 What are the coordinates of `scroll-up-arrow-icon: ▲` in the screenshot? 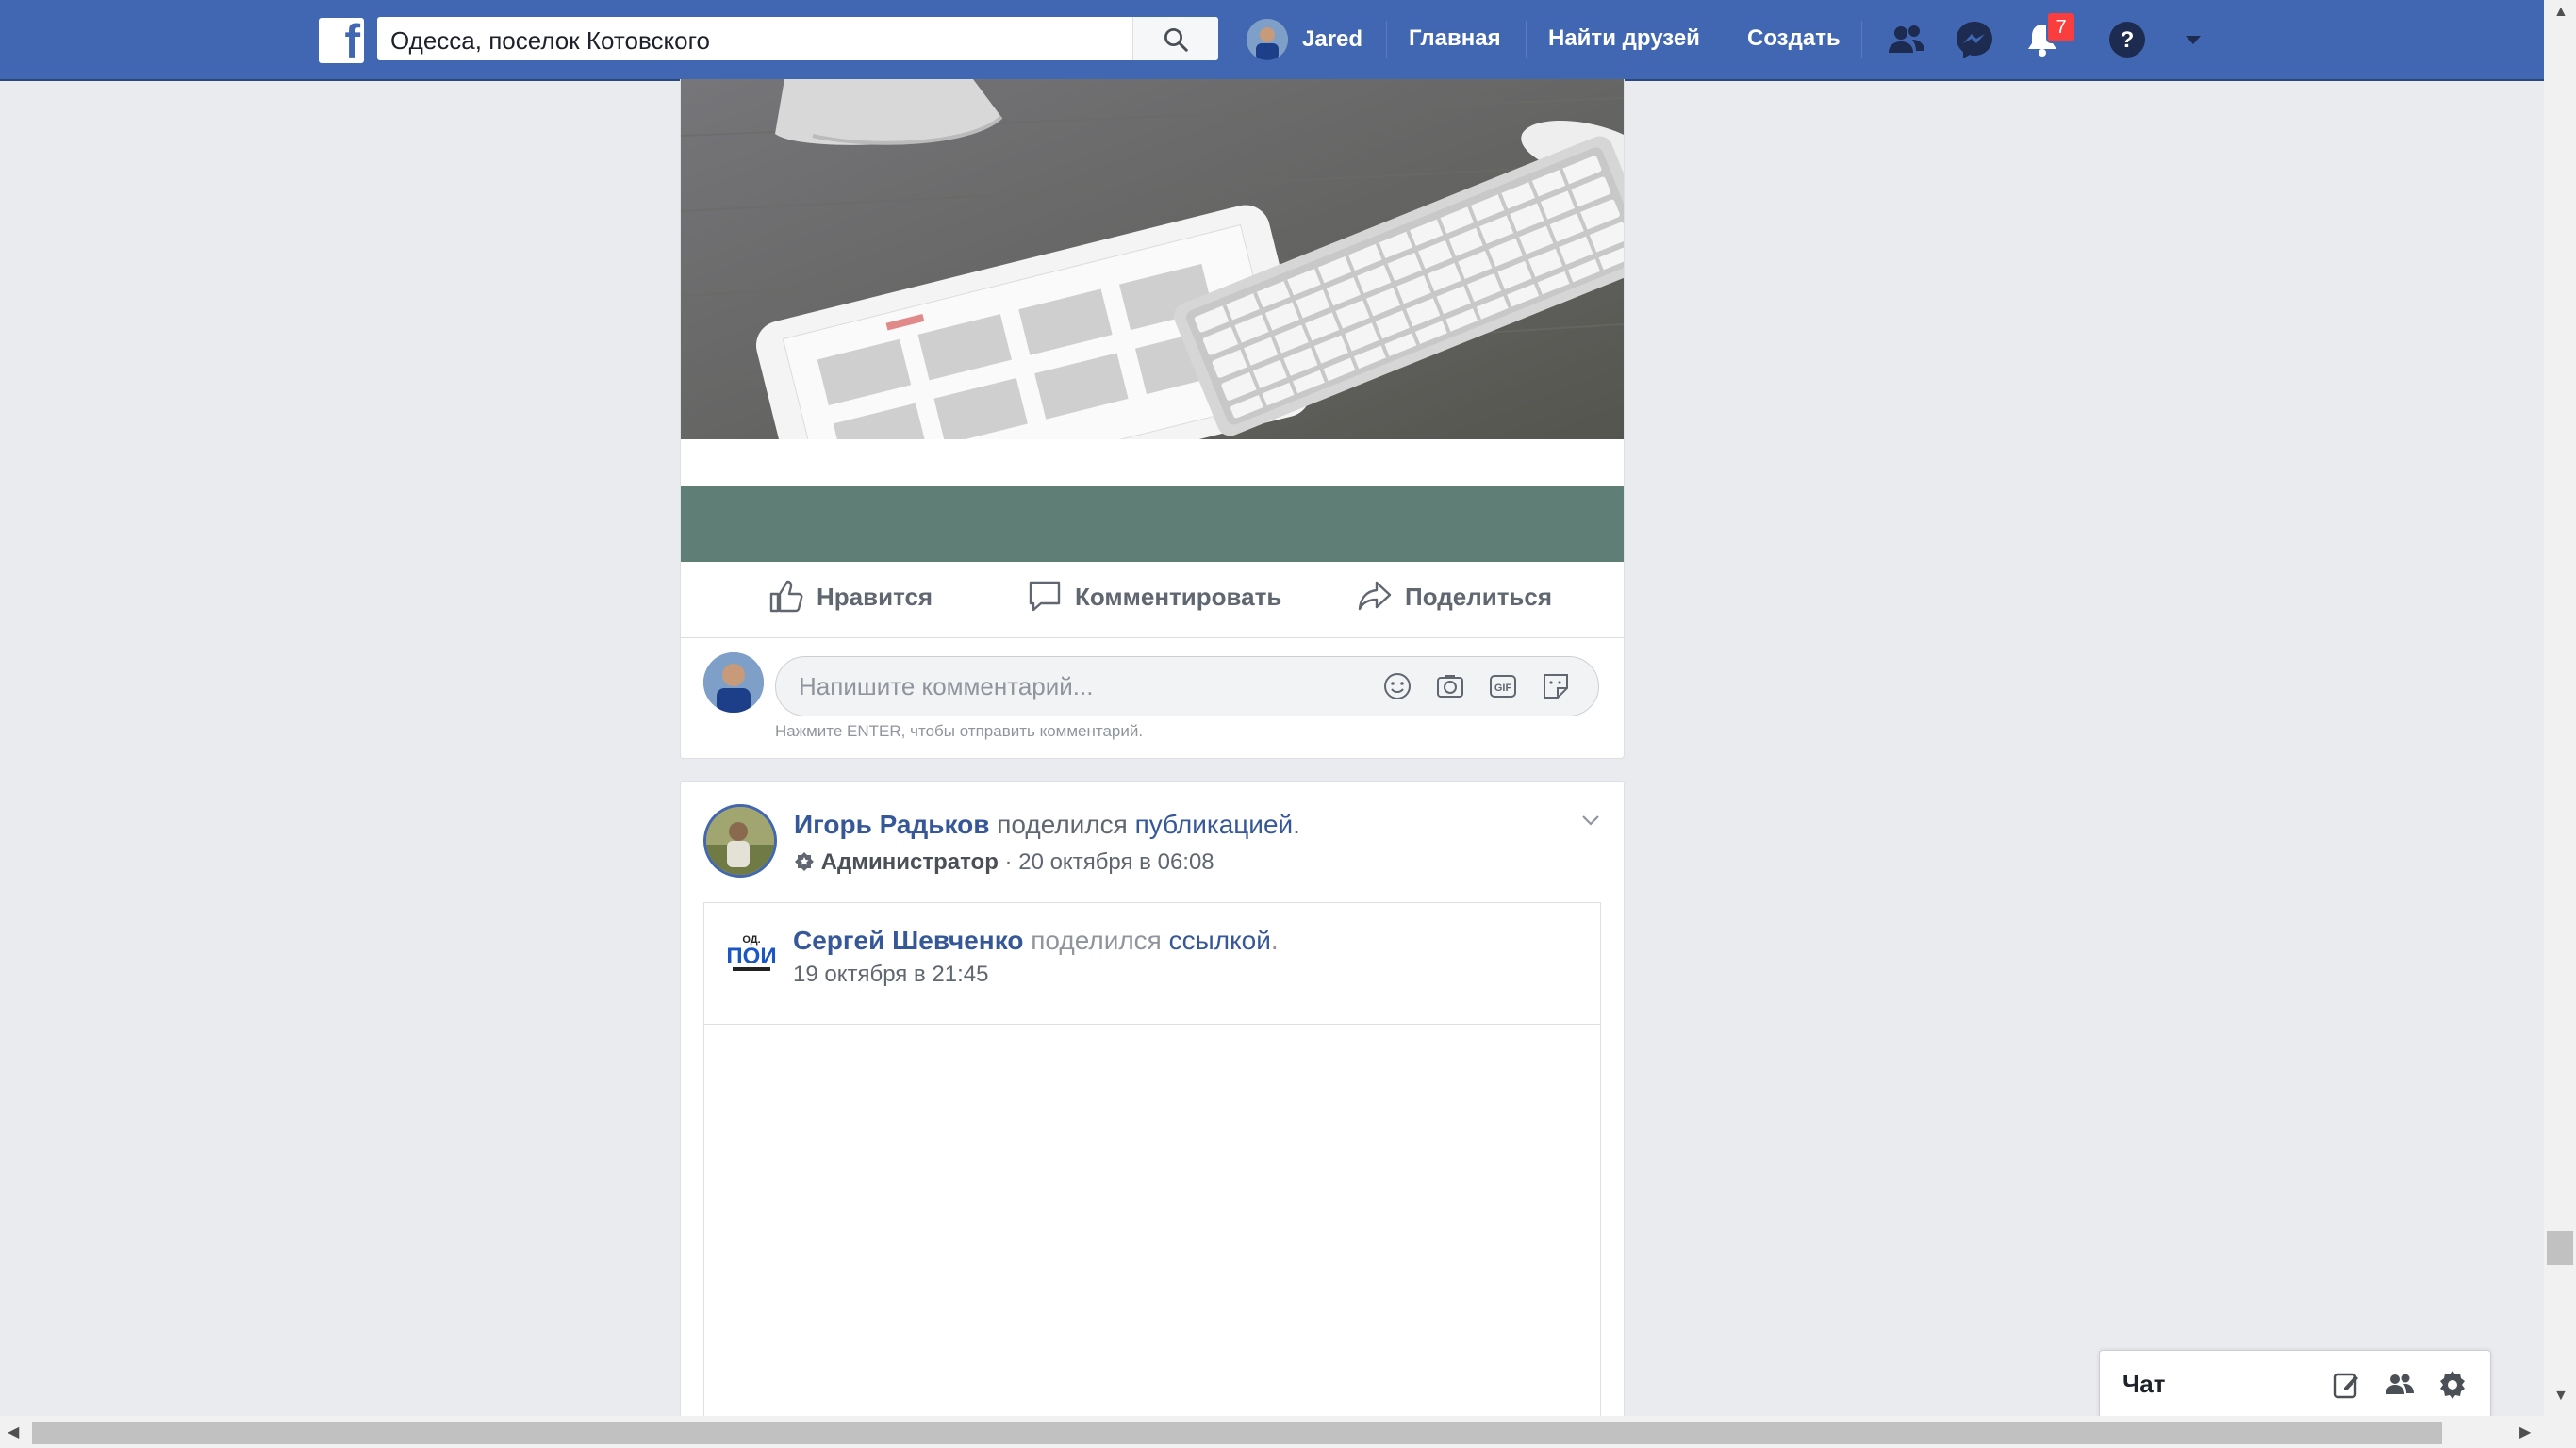 It's located at (2560, 12).